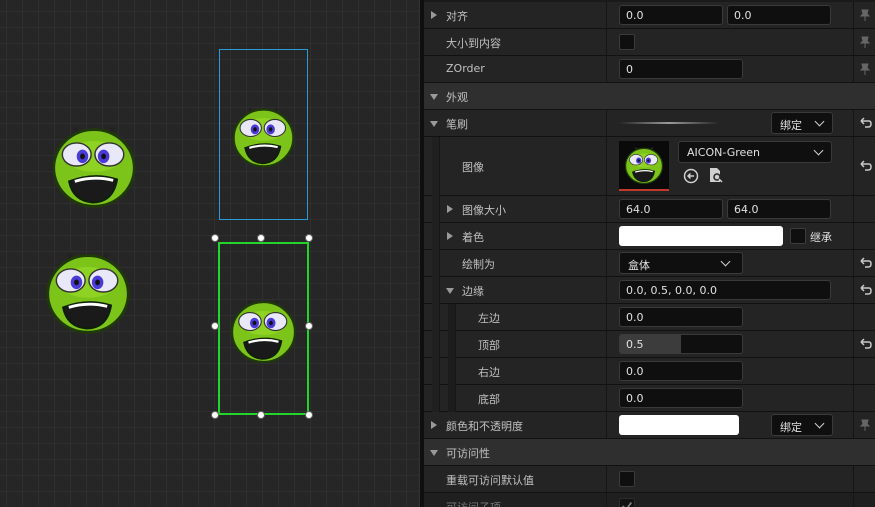 The image size is (875, 507). Describe the element at coordinates (779, 209) in the screenshot. I see `image-size-y-input: 64.0` at that location.